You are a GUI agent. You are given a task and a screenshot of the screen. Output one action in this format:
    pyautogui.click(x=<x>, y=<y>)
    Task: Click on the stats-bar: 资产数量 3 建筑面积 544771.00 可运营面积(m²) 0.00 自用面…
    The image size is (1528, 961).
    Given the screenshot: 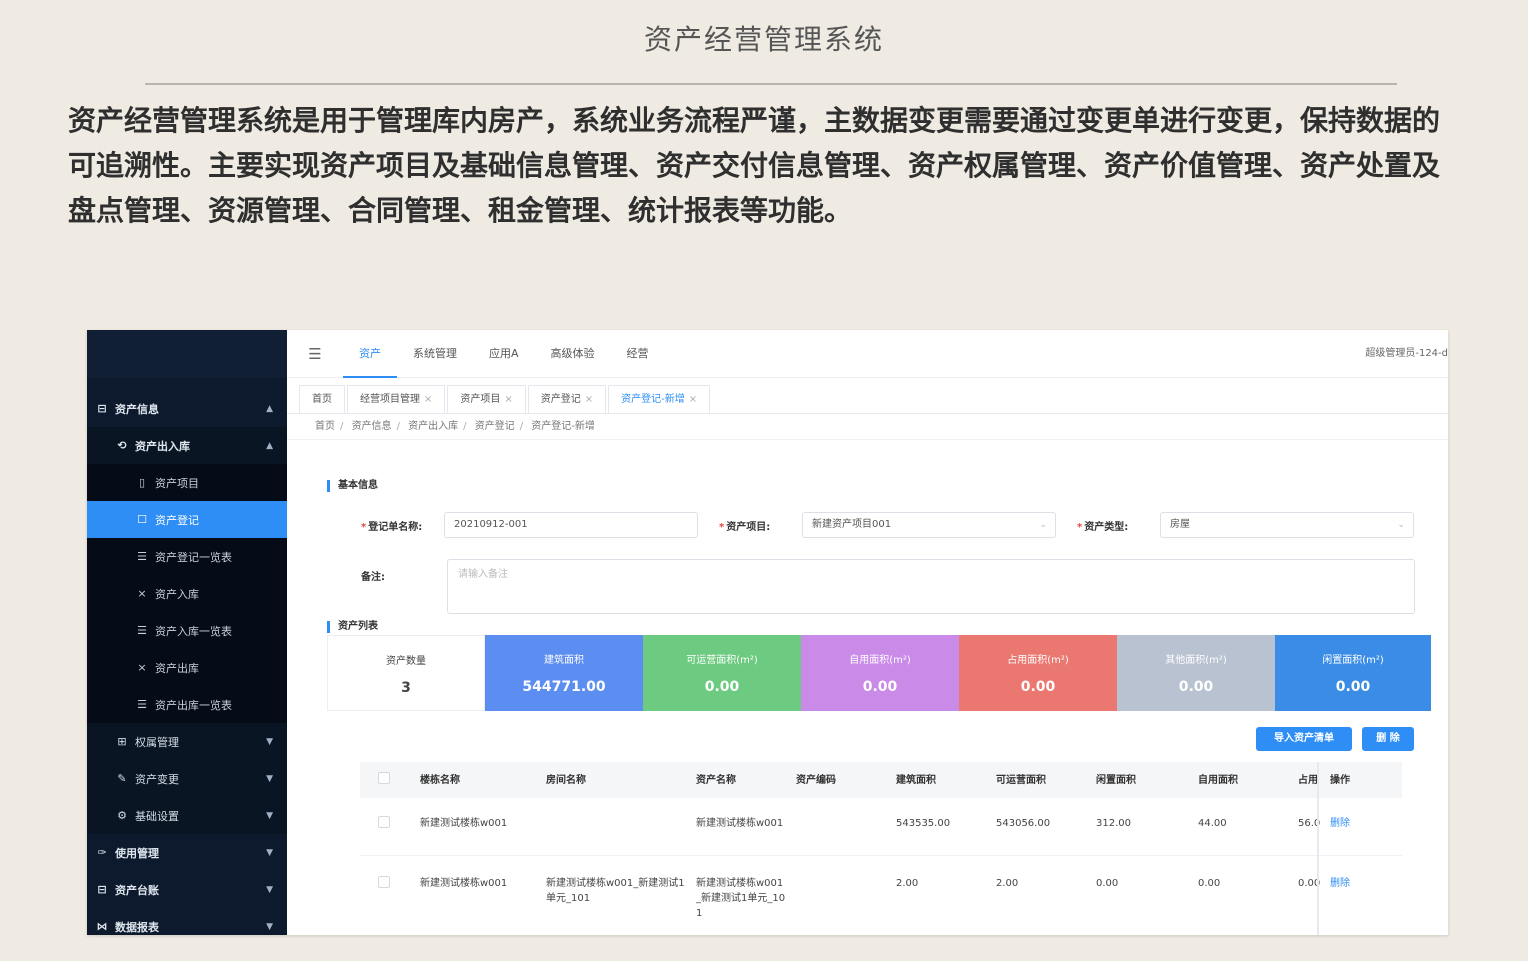 What is the action you would take?
    pyautogui.click(x=879, y=673)
    